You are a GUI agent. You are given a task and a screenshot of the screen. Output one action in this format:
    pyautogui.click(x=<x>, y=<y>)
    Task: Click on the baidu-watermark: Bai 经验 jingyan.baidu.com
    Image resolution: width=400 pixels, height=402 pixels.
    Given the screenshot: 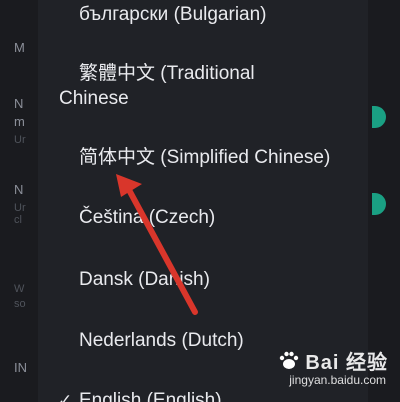 What is the action you would take?
    pyautogui.click(x=332, y=371)
    